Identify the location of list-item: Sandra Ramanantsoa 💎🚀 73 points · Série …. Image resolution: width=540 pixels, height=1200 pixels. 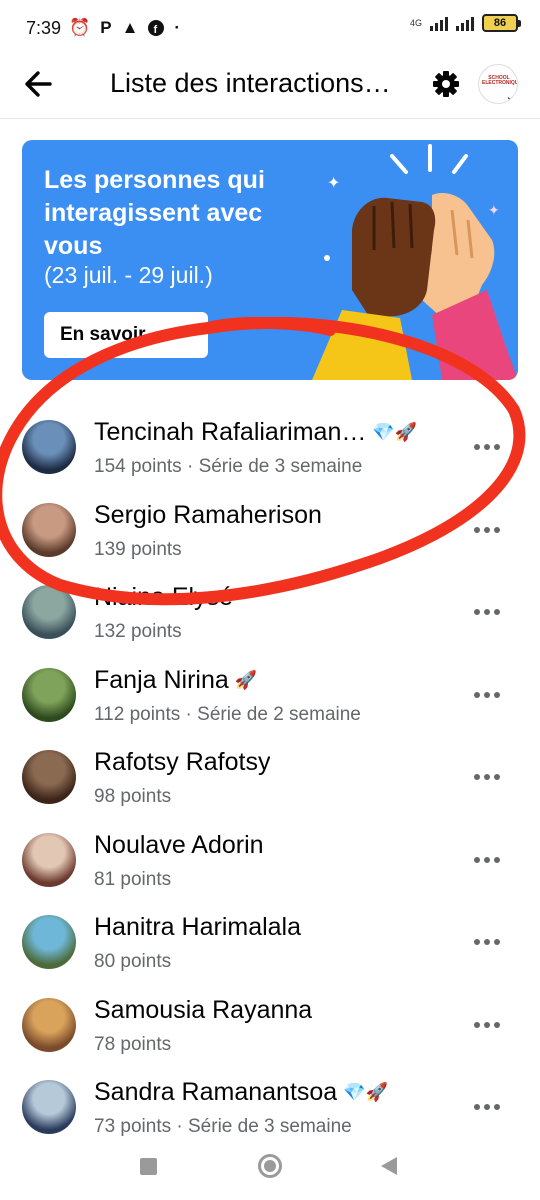
(270, 1101).